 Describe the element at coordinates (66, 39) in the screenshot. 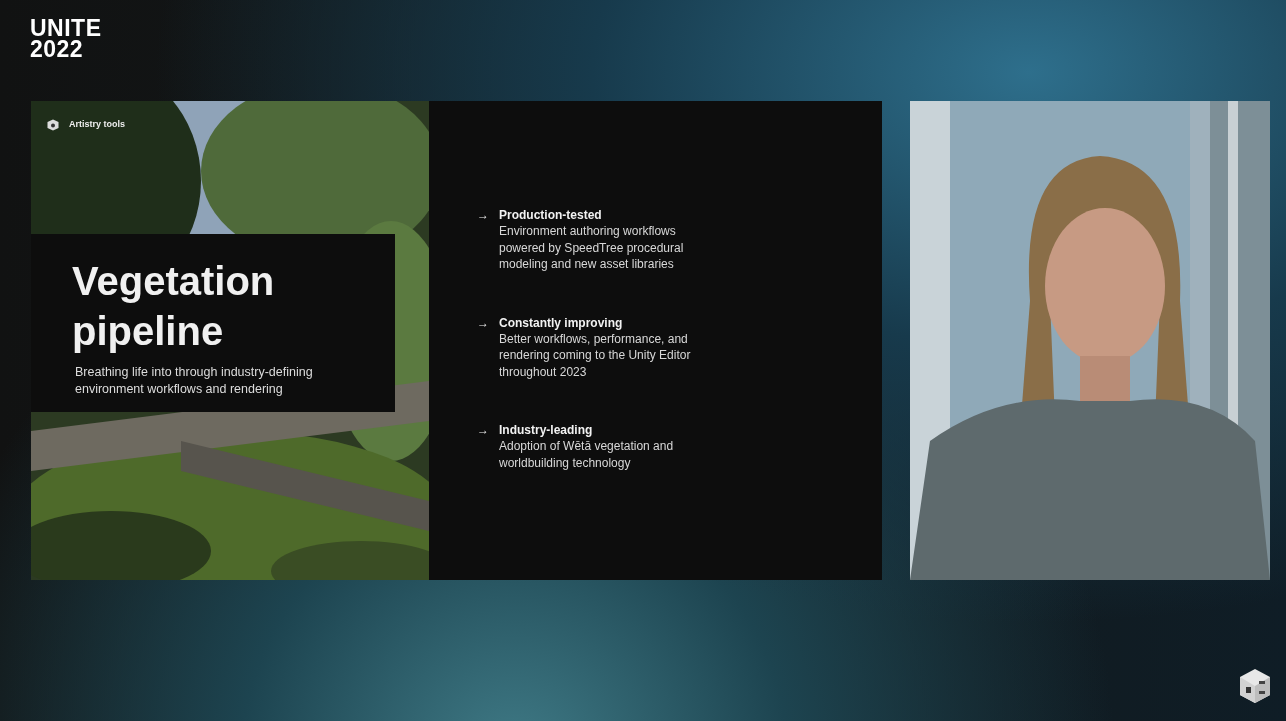

I see `event-logo: UNITE 2022` at that location.